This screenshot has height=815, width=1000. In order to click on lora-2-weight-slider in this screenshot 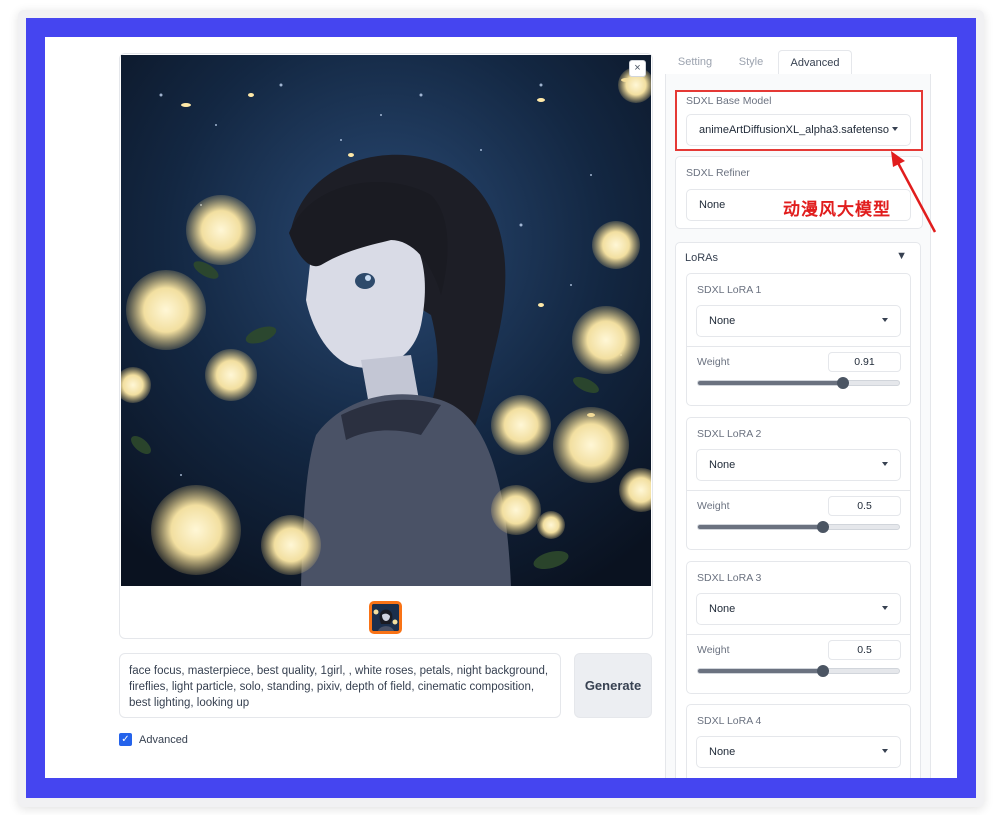, I will do `click(798, 527)`.